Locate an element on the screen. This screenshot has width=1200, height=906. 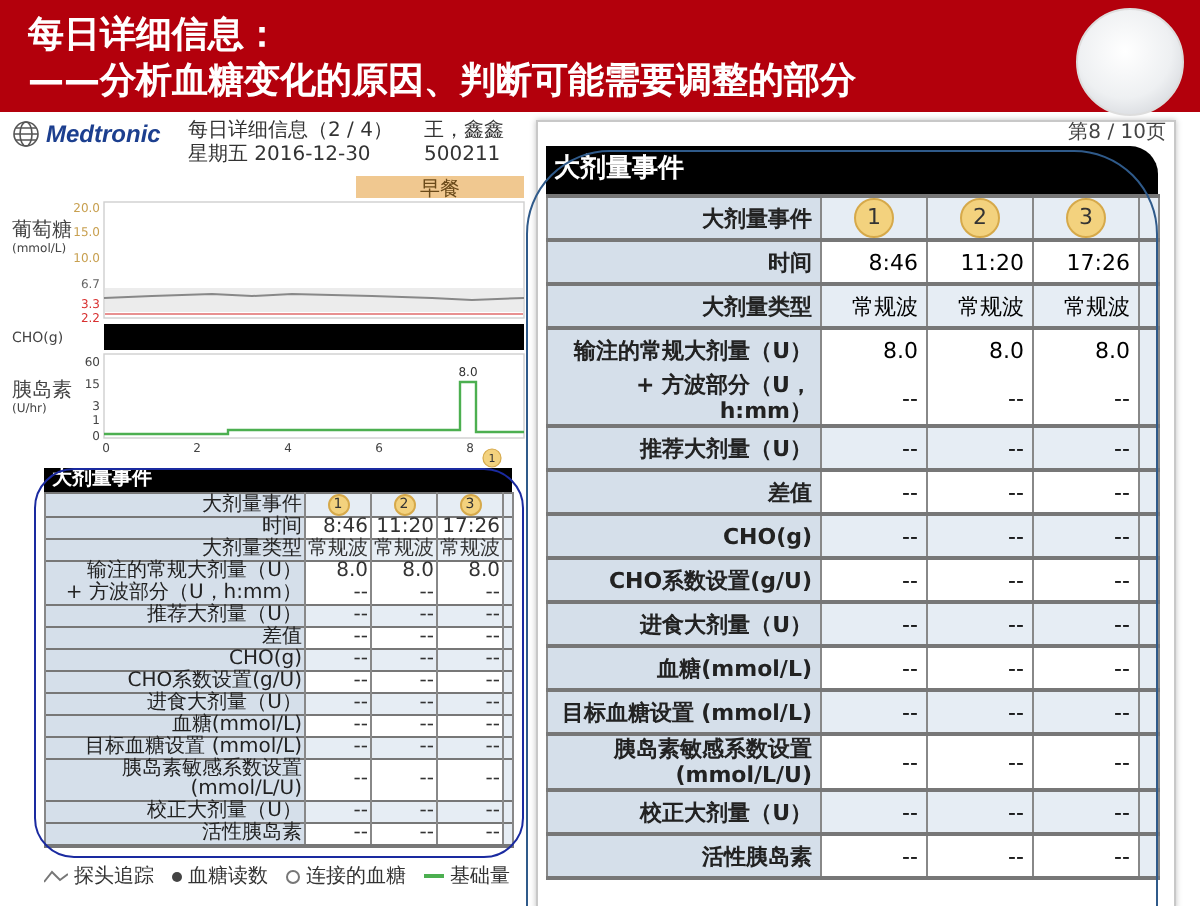
globe-icon is located at coordinates (26, 134).